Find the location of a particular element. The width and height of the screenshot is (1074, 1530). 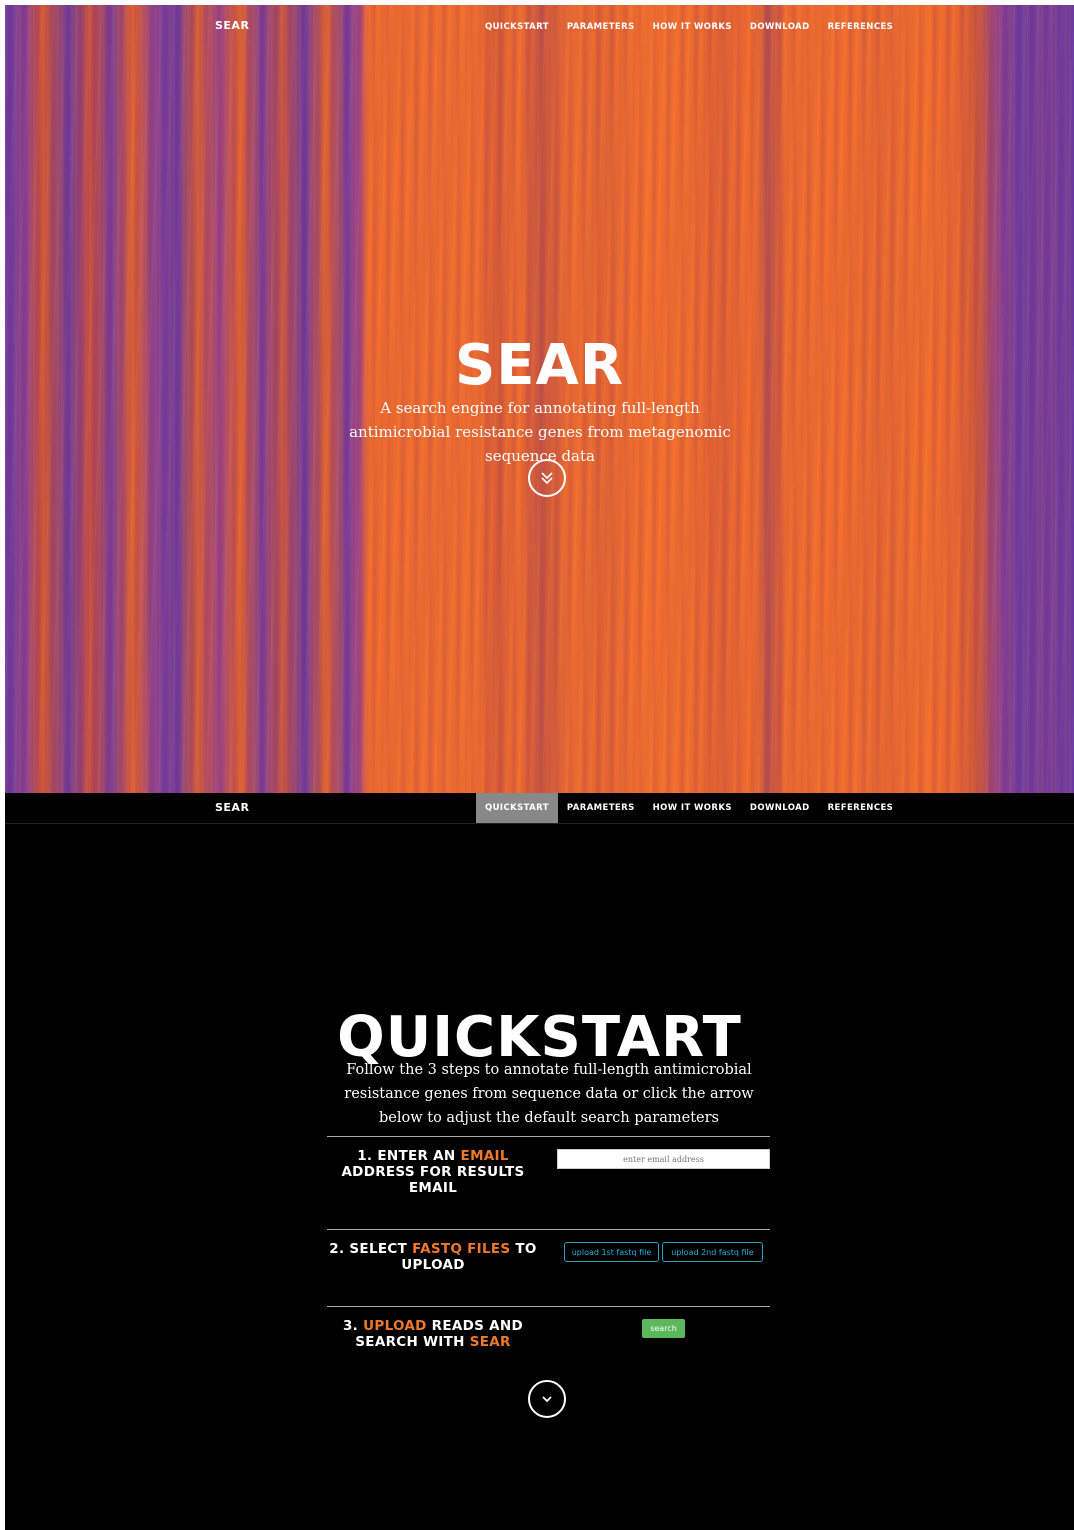

upload-first-fastq-button: upload 1st fastq file is located at coordinates (611, 1252).